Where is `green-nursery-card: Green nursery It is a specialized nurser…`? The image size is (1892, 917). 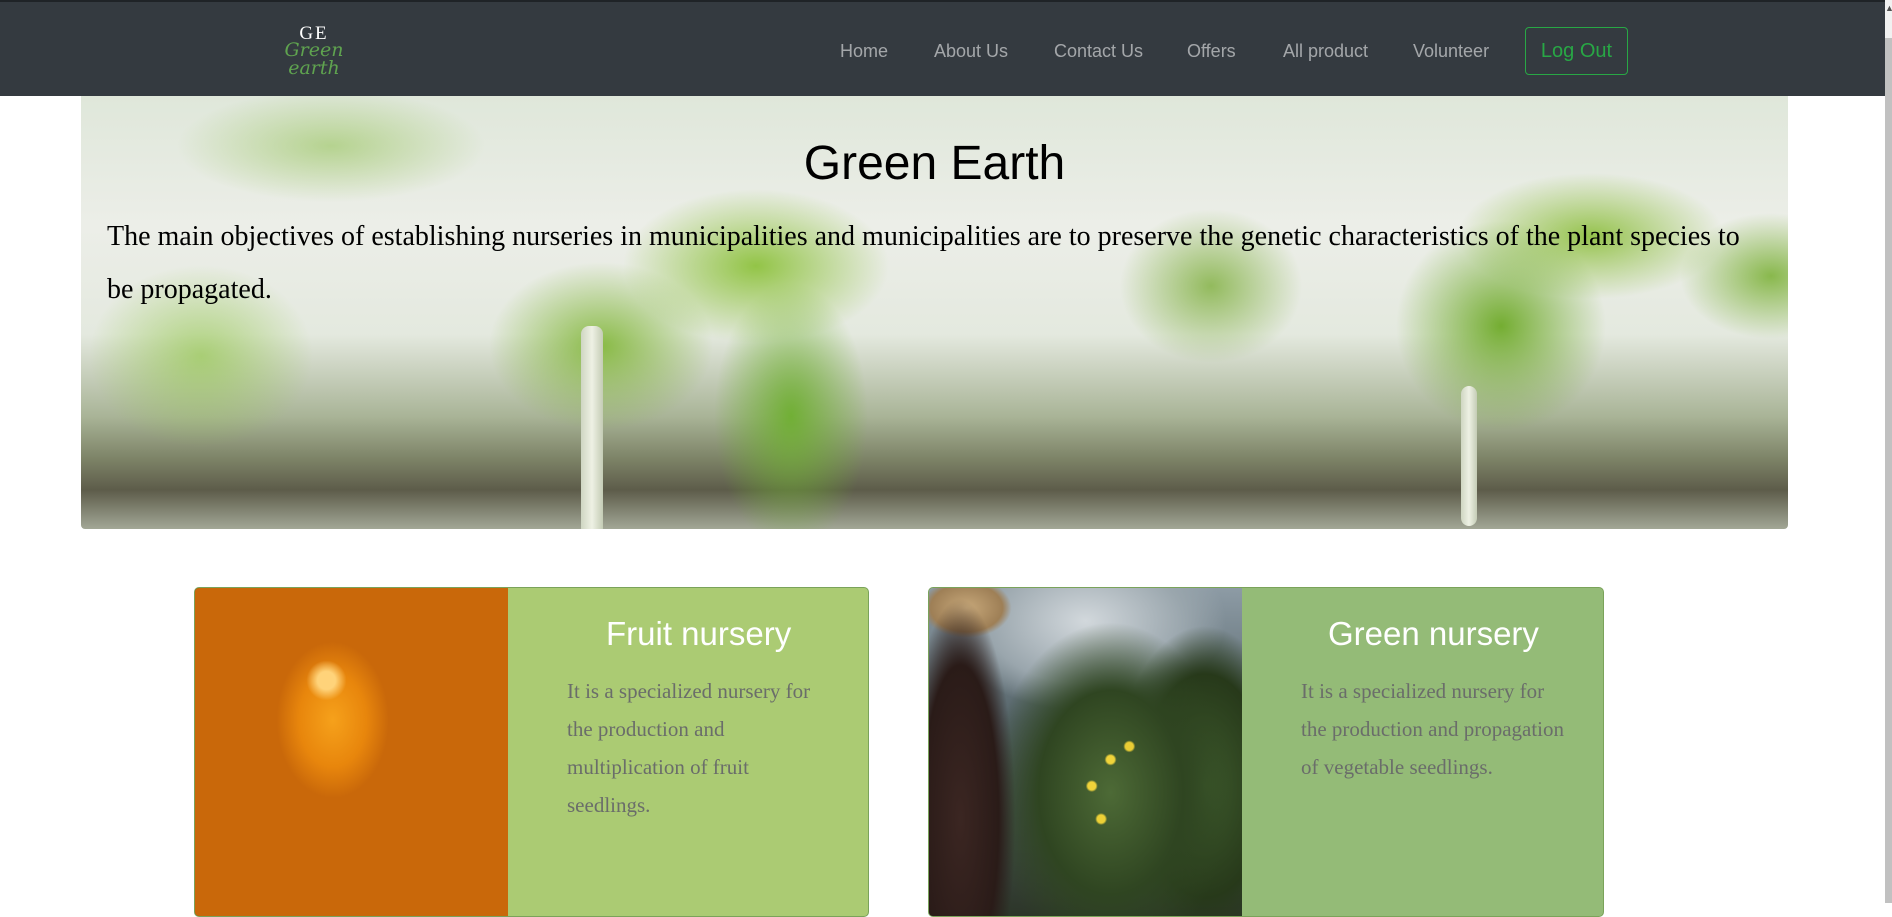
green-nursery-card: Green nursery It is a specialized nurser… is located at coordinates (1266, 752).